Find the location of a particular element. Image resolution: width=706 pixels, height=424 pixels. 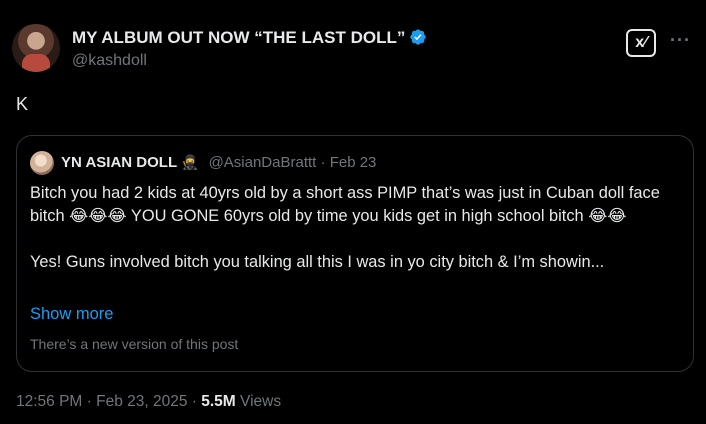

new-version-notice: There’s a new version of this post is located at coordinates (134, 344).